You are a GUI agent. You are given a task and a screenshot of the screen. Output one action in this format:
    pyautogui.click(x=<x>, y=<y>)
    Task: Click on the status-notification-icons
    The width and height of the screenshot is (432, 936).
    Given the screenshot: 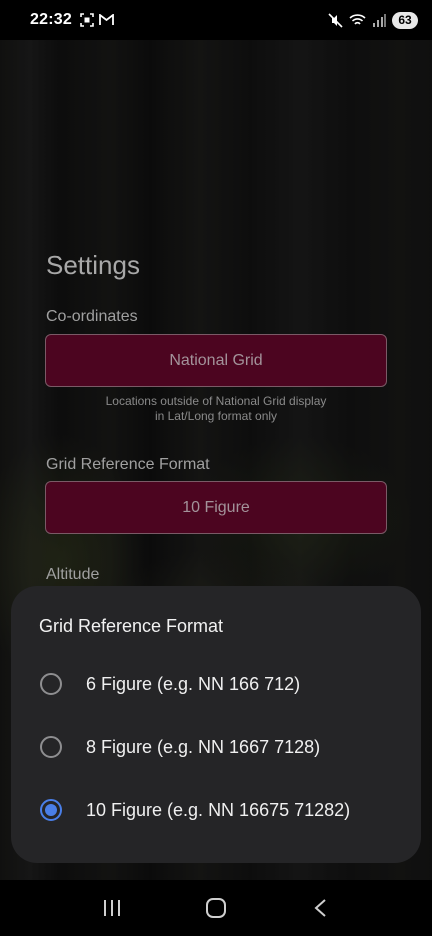 What is the action you would take?
    pyautogui.click(x=97, y=20)
    